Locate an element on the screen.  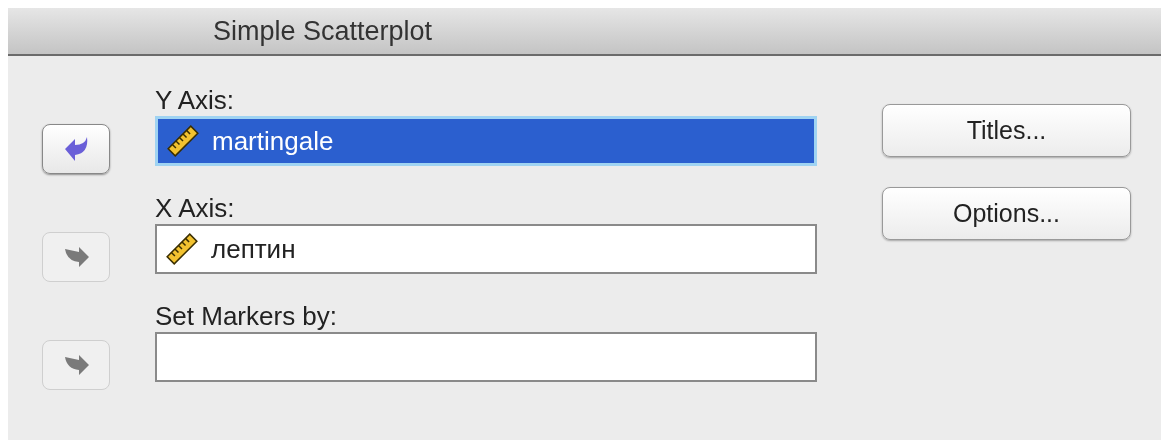
field-label: X Axis: is located at coordinates (195, 208).